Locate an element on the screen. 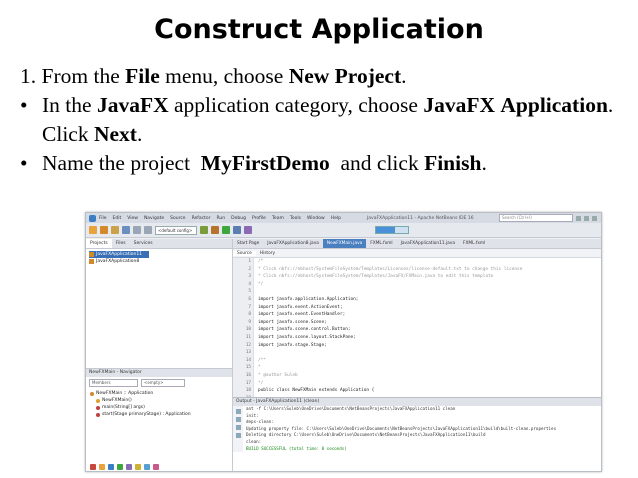  menu-window: Window is located at coordinates (316, 218).